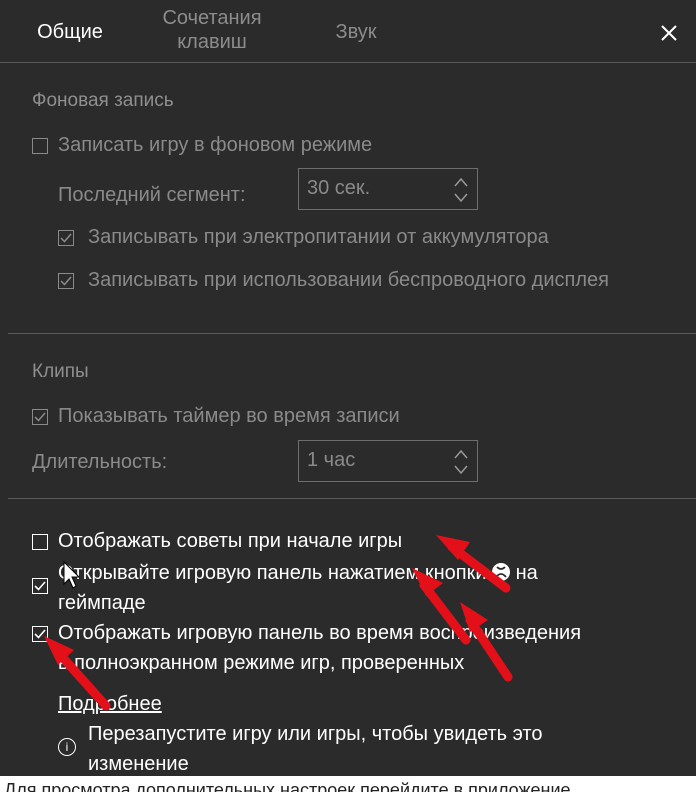 This screenshot has height=792, width=696. What do you see at coordinates (388, 461) in the screenshot?
I see `duration-stepper: 1 час` at bounding box center [388, 461].